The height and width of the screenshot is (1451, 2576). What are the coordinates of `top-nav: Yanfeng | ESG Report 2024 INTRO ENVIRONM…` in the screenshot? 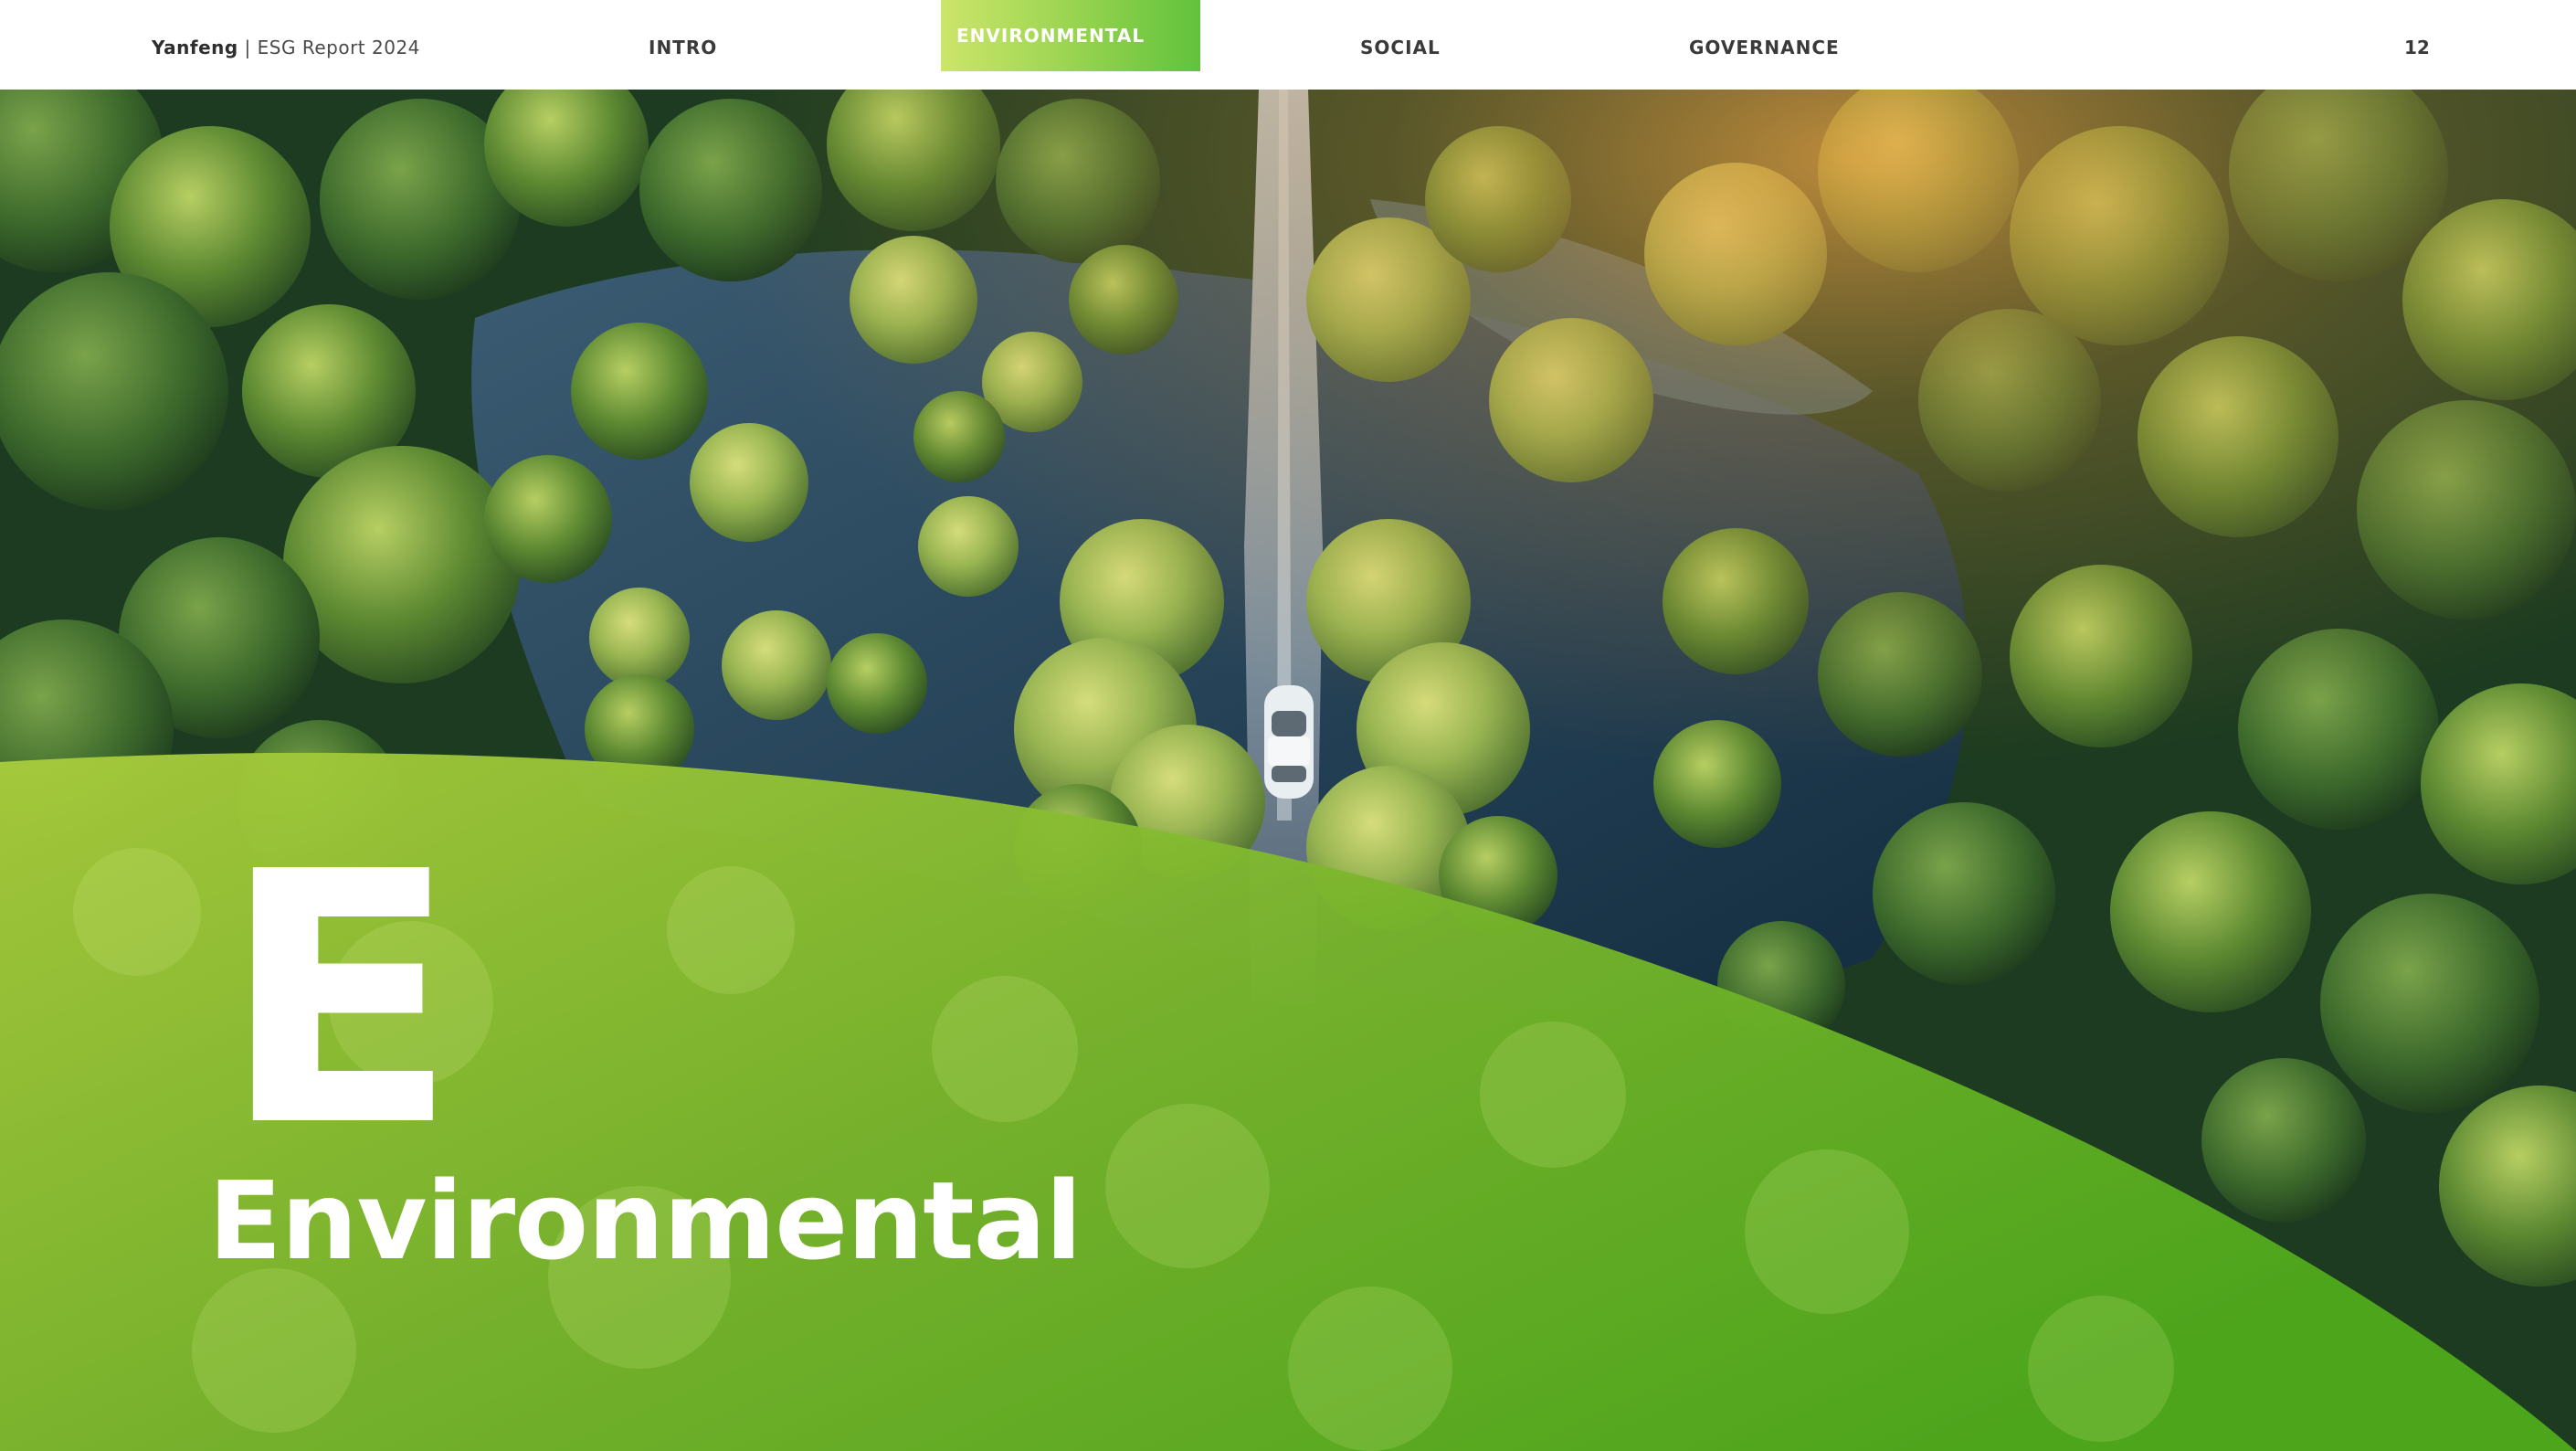 It's located at (1288, 45).